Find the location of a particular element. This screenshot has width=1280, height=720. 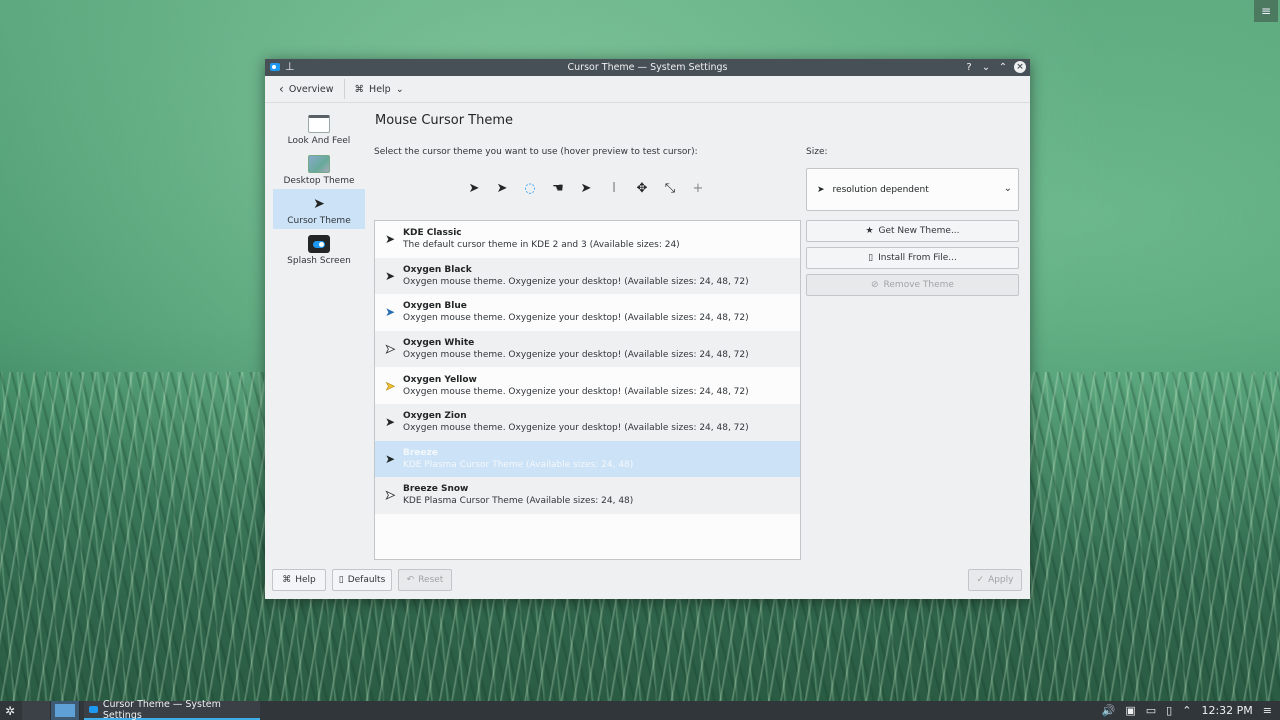

help-cursor-icon: ➤ is located at coordinates (586, 188).